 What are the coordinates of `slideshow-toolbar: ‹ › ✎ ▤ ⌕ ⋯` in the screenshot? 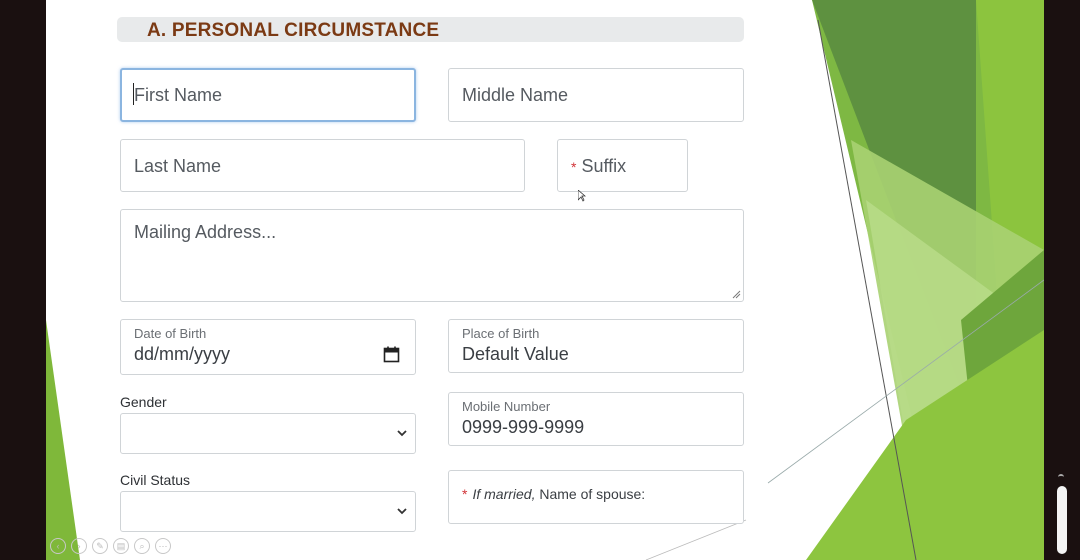 It's located at (110, 547).